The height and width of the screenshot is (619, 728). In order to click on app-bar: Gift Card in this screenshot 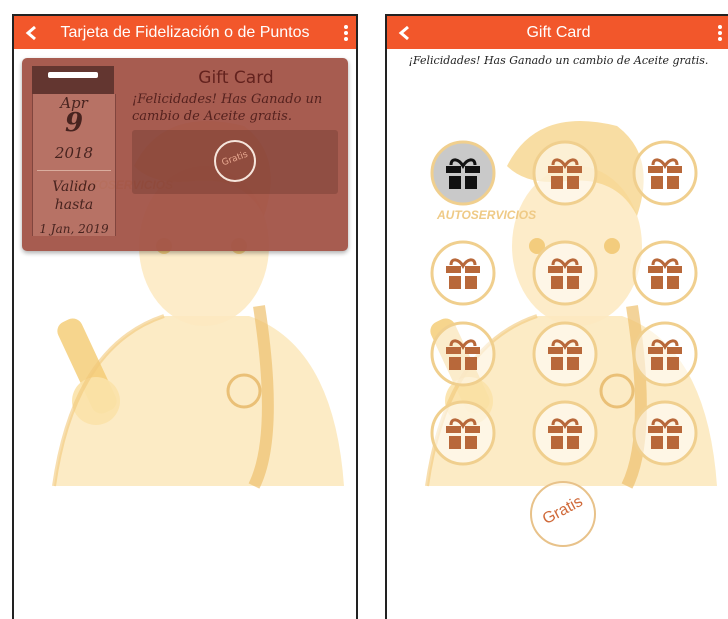, I will do `click(557, 32)`.